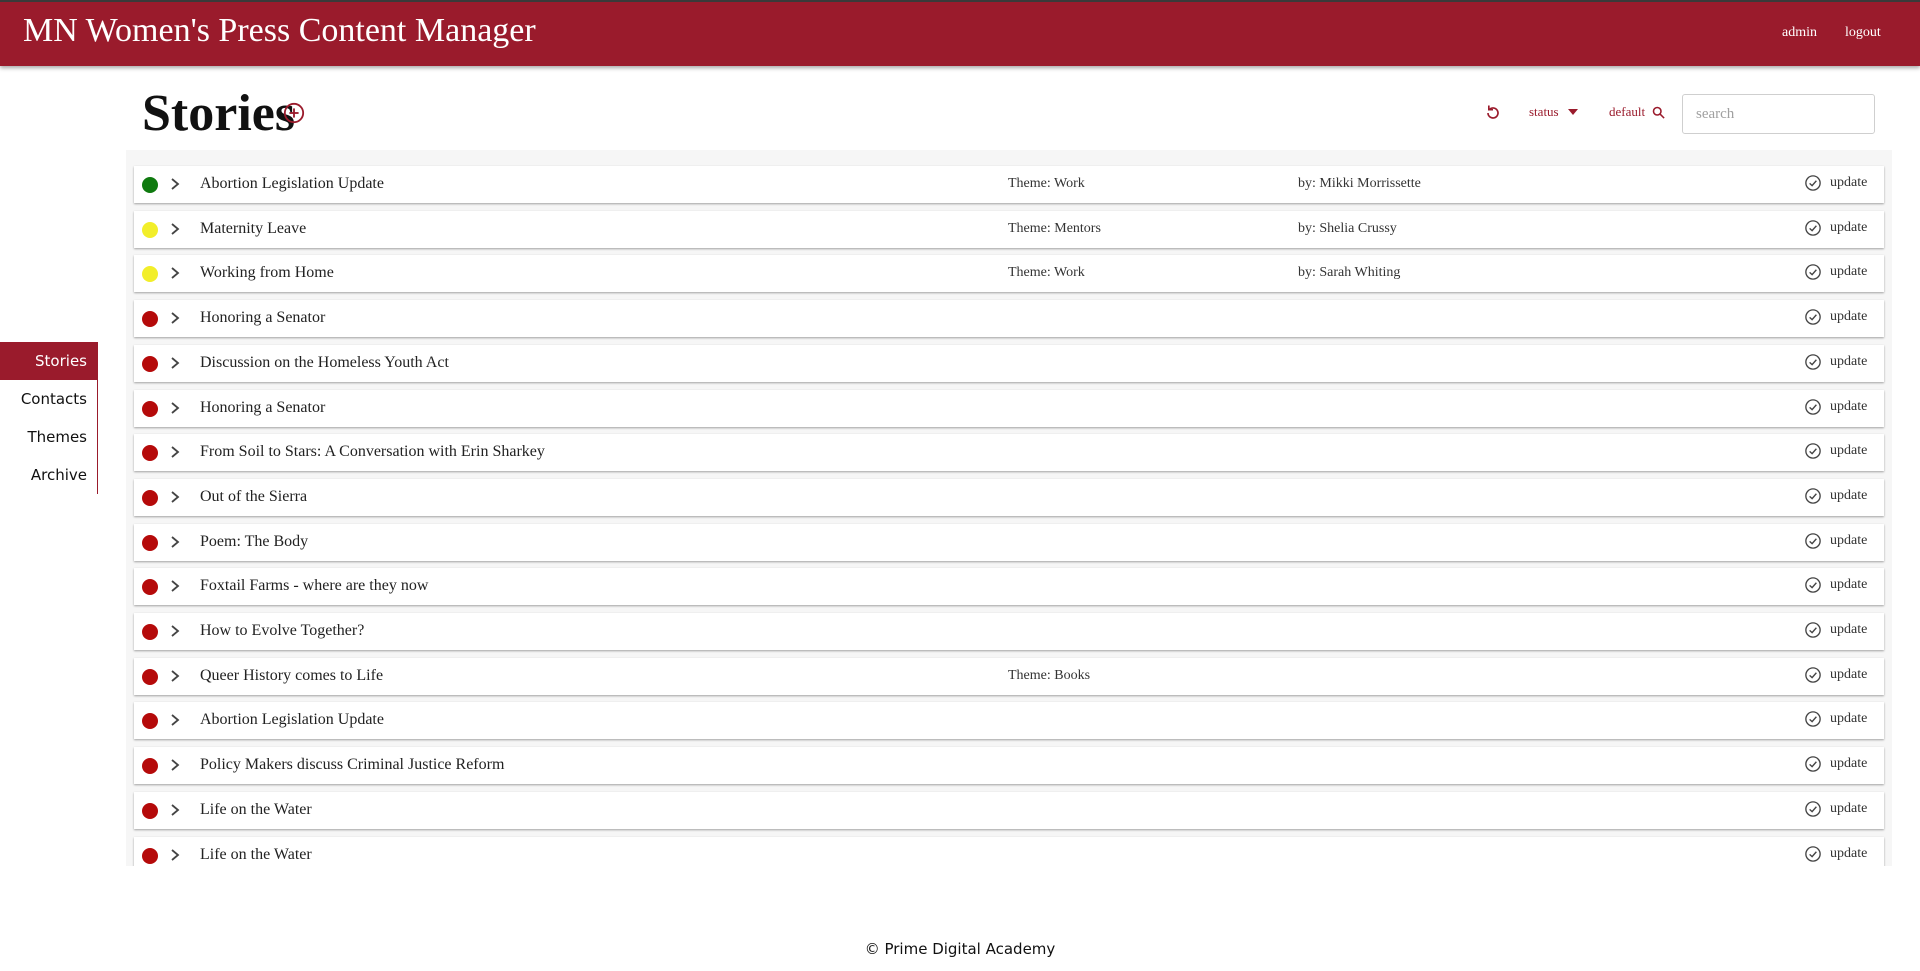 The width and height of the screenshot is (1920, 971). Describe the element at coordinates (294, 113) in the screenshot. I see `add-story-button` at that location.